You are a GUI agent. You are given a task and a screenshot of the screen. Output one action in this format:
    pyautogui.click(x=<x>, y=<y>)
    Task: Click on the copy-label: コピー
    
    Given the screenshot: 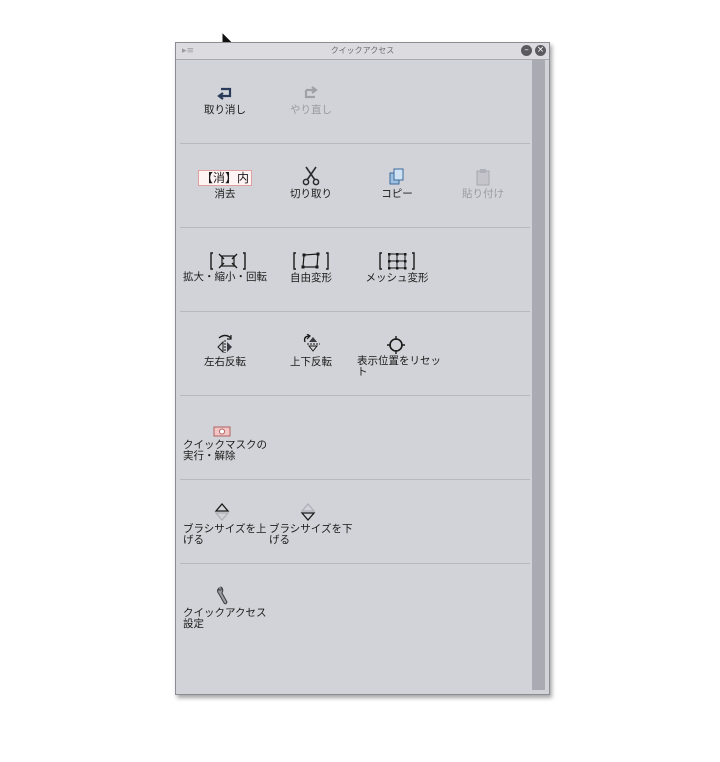 What is the action you would take?
    pyautogui.click(x=397, y=194)
    